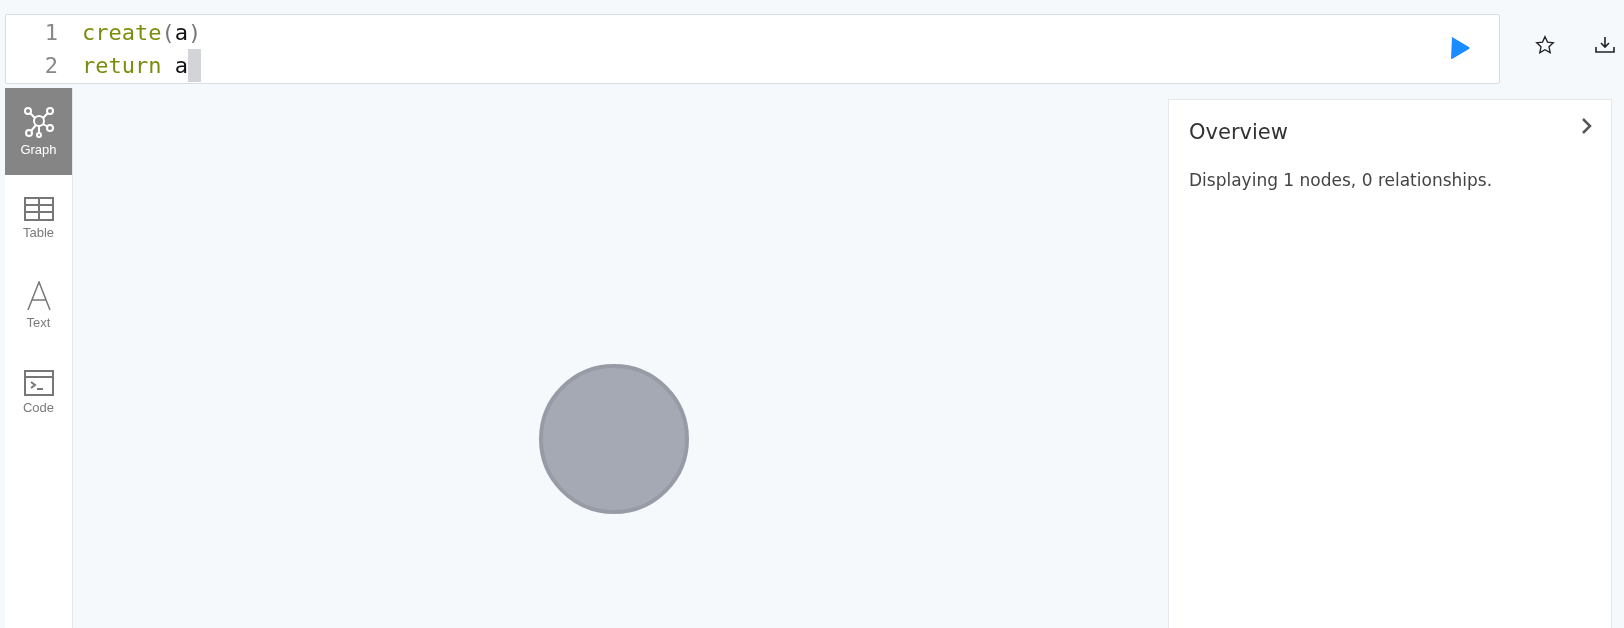  I want to click on view-tab: Graph, so click(38, 131).